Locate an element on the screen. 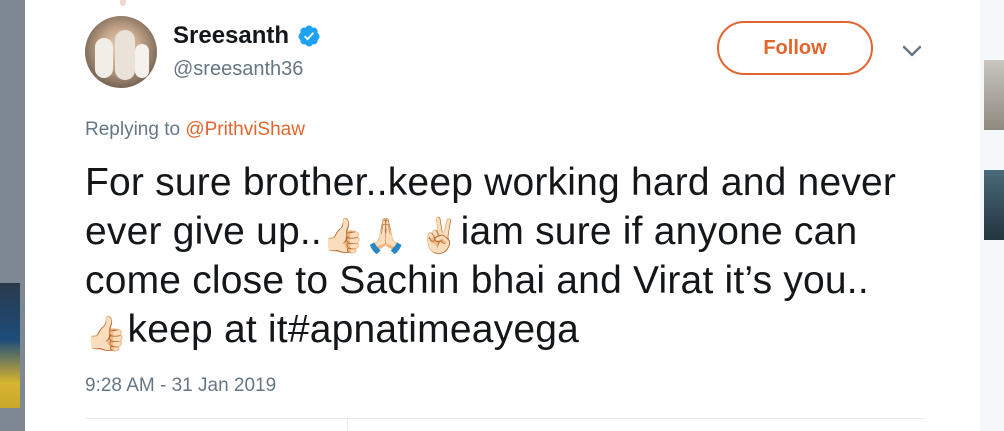  background-thumbnail-image is located at coordinates (10, 345).